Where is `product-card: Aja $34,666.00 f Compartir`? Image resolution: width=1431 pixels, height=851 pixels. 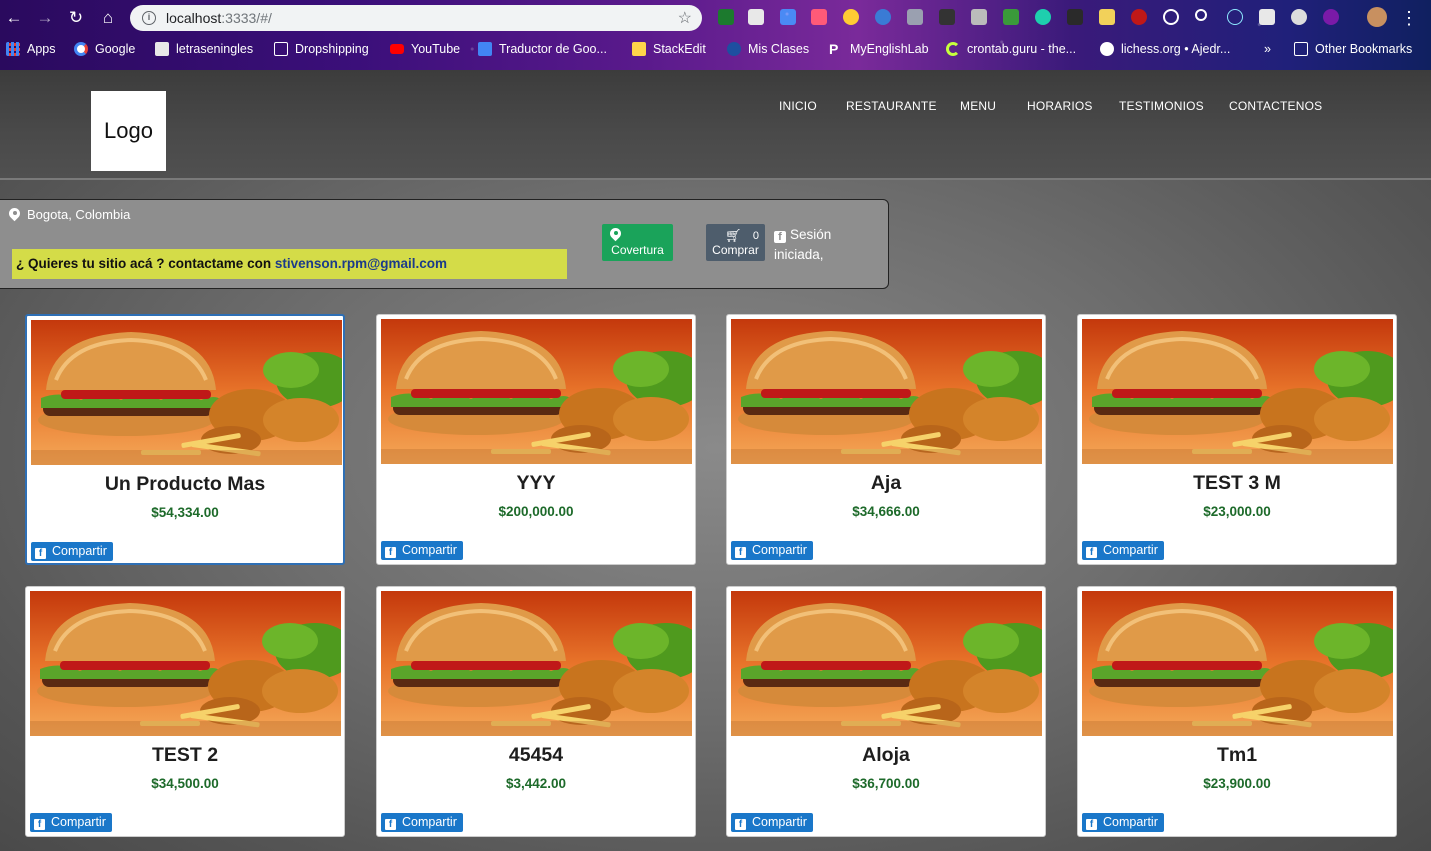 product-card: Aja $34,666.00 f Compartir is located at coordinates (886, 439).